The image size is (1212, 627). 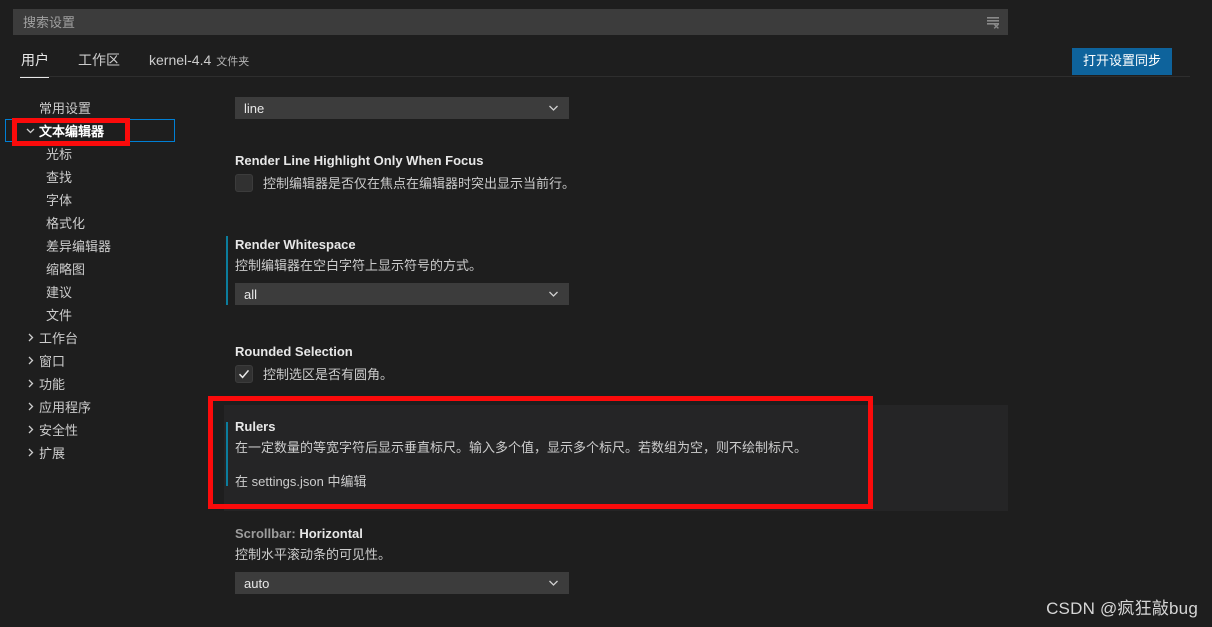 I want to click on sidebar-item-cursor: 光标, so click(x=112, y=153).